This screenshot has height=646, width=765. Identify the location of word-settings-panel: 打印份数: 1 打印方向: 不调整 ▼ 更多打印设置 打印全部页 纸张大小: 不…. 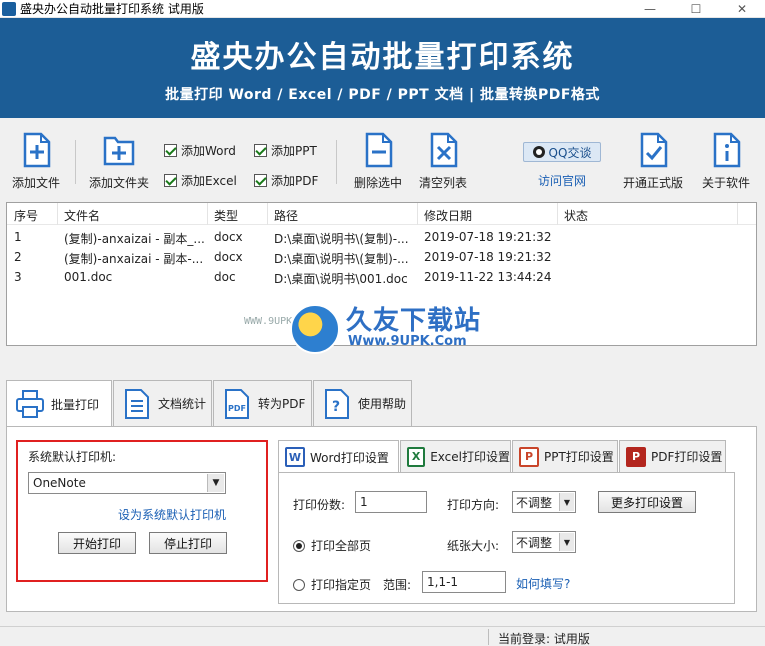
(506, 538).